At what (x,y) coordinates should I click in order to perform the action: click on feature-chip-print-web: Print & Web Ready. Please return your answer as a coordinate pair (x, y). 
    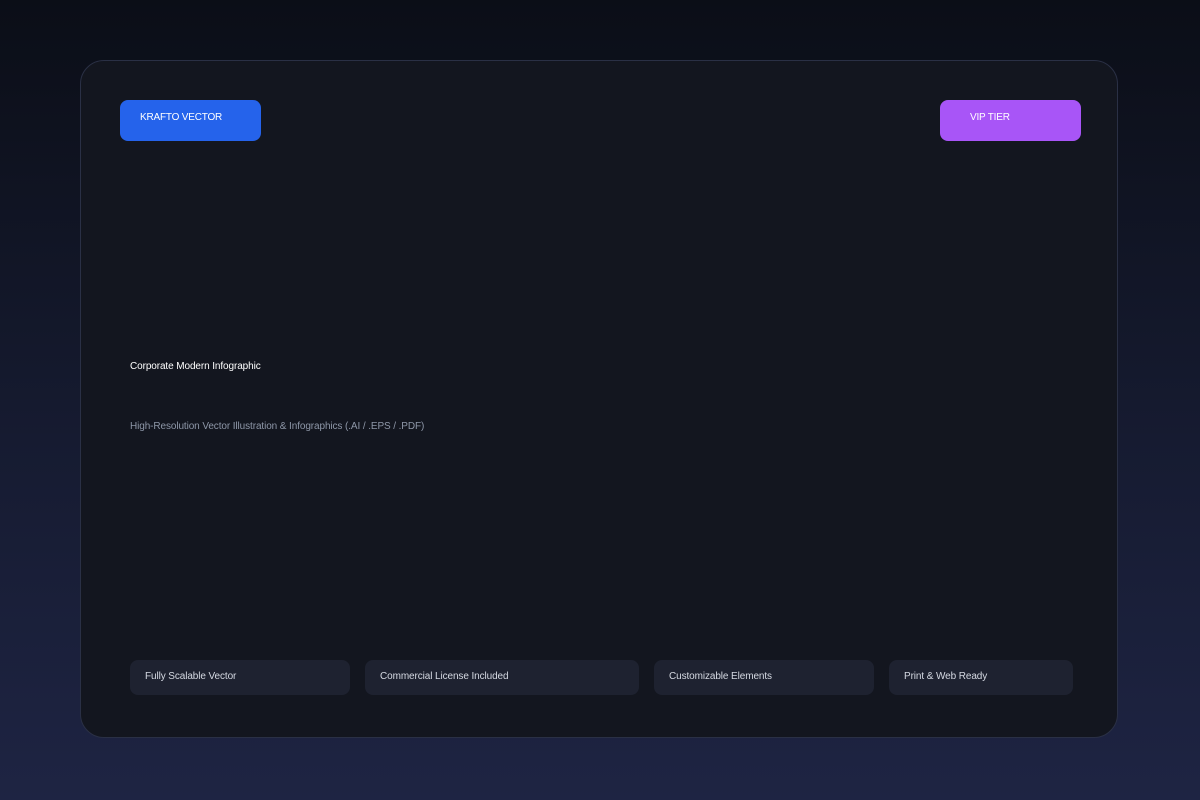
    Looking at the image, I should click on (981, 677).